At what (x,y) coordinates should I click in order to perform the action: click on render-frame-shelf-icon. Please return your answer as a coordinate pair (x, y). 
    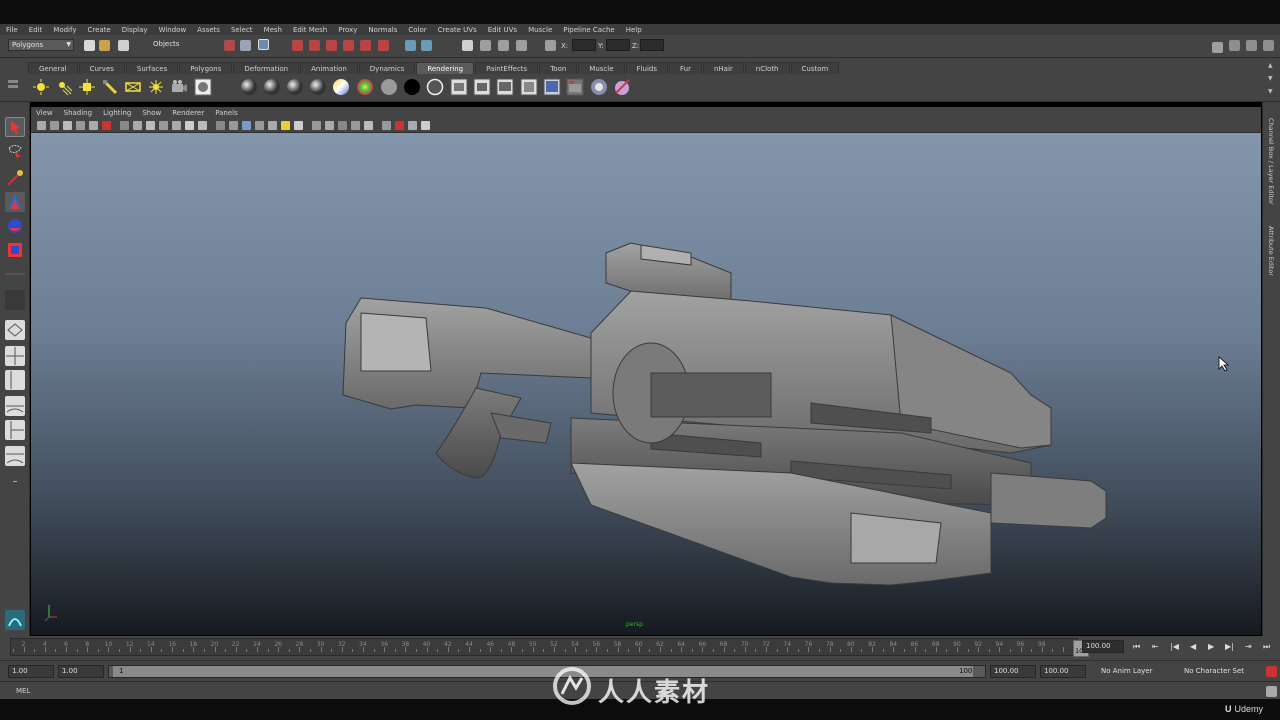
    Looking at the image, I should click on (459, 87).